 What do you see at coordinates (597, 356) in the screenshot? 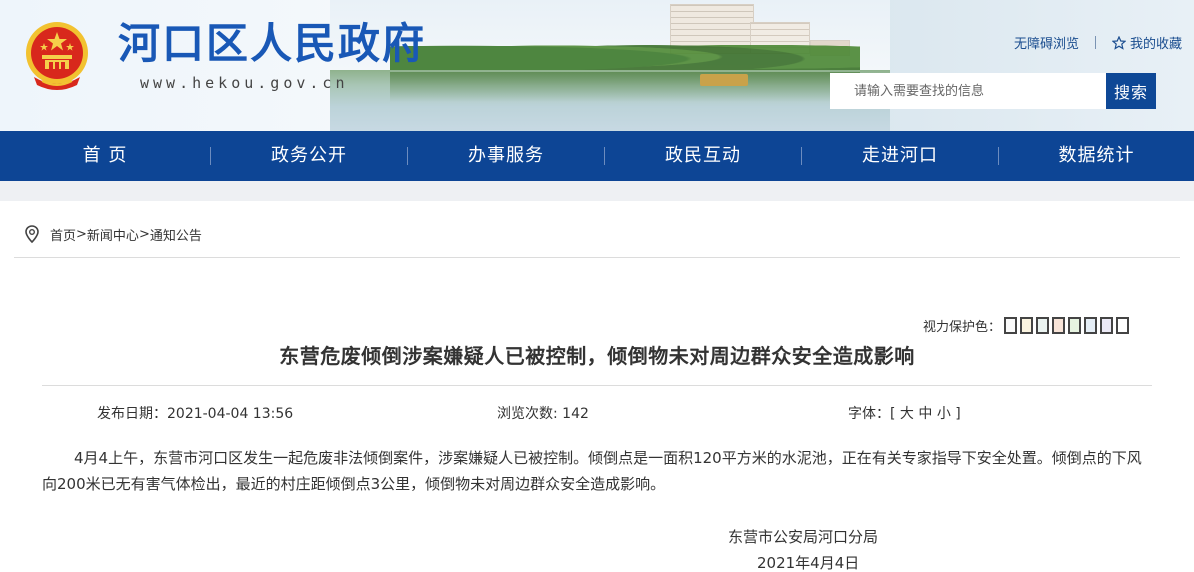
I see `article-title: 东营危废倾倒涉案嫌疑人已被控制，倾倒物未对周边群众安全造成影响` at bounding box center [597, 356].